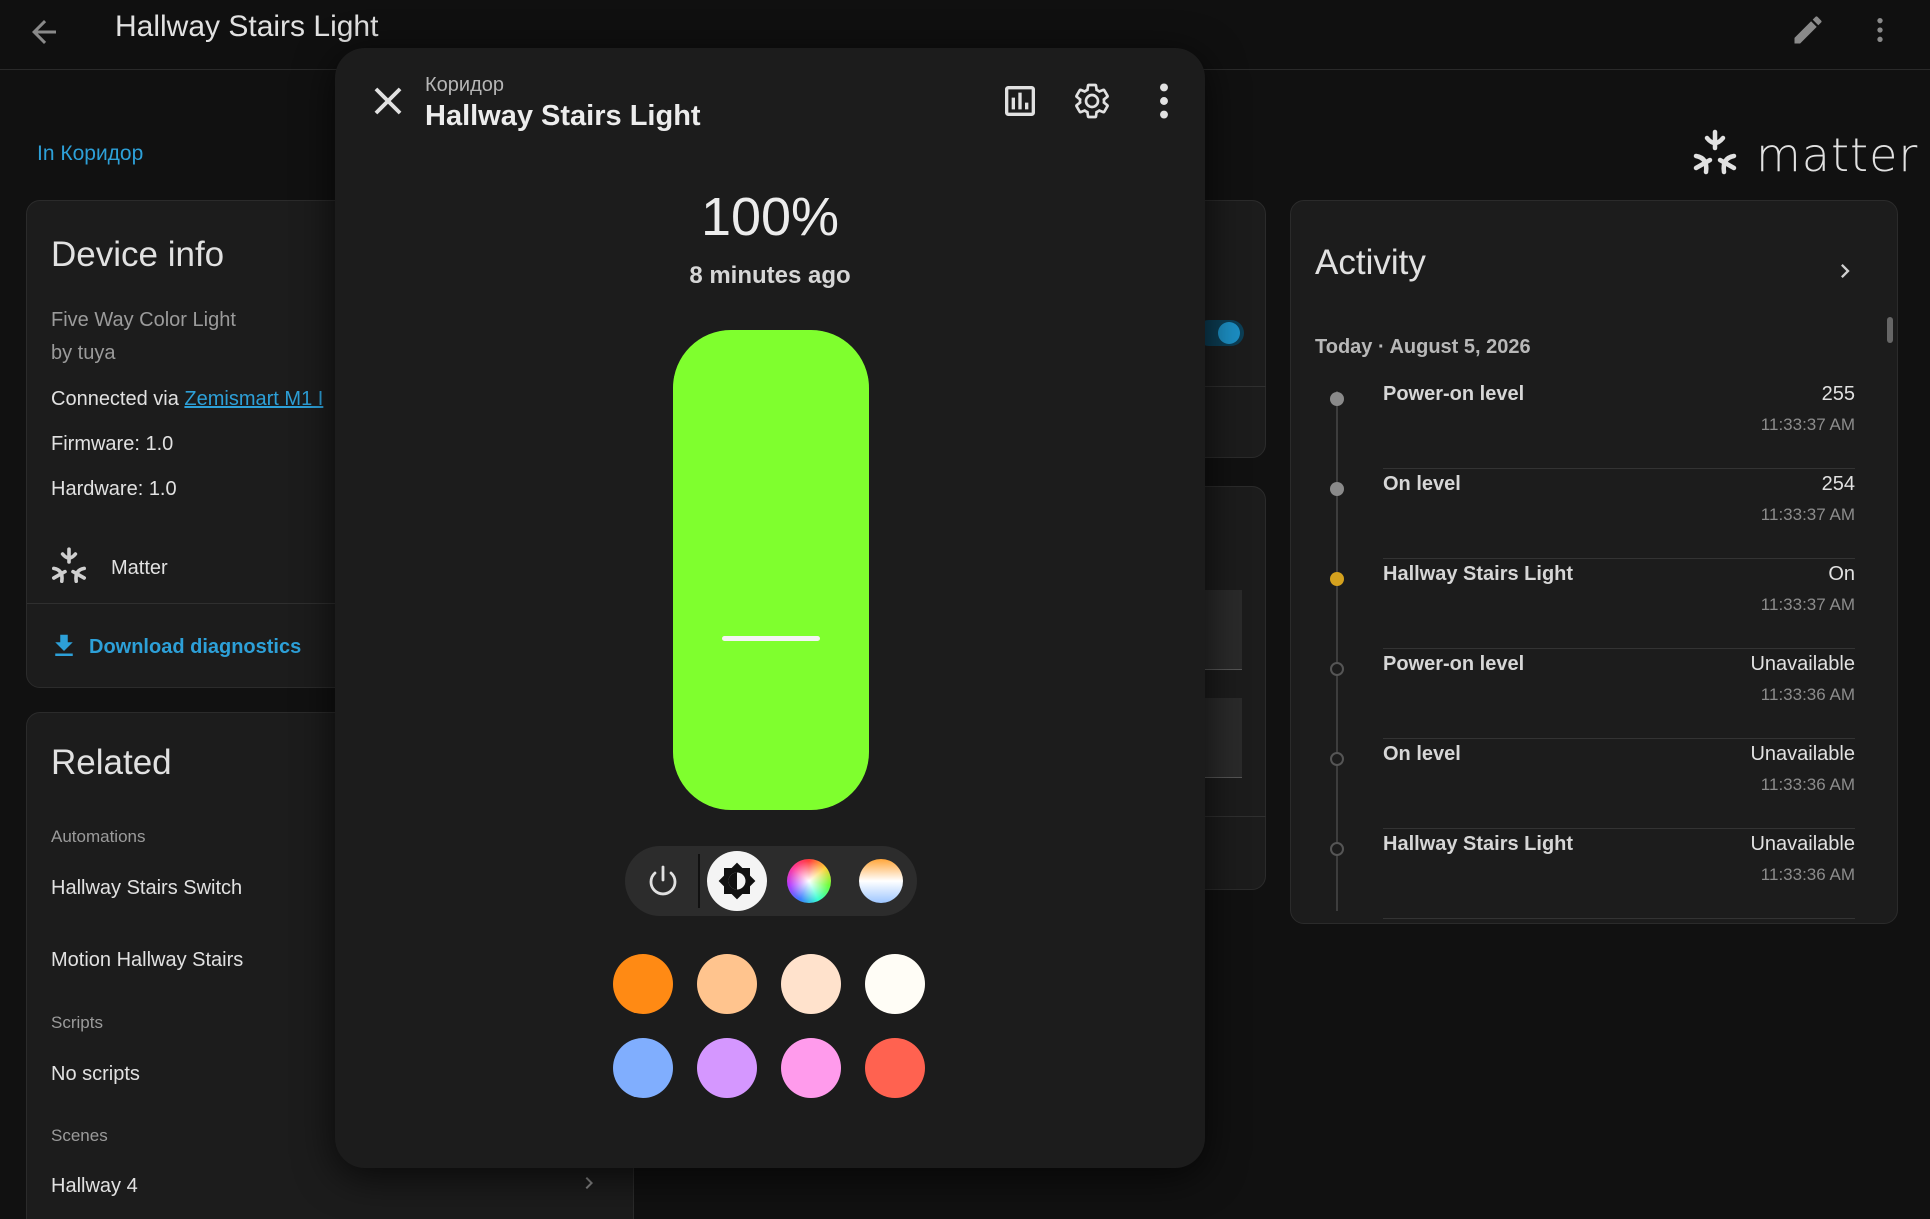 The image size is (1930, 1219). Describe the element at coordinates (770, 217) in the screenshot. I see `light-state-value: 100%` at that location.